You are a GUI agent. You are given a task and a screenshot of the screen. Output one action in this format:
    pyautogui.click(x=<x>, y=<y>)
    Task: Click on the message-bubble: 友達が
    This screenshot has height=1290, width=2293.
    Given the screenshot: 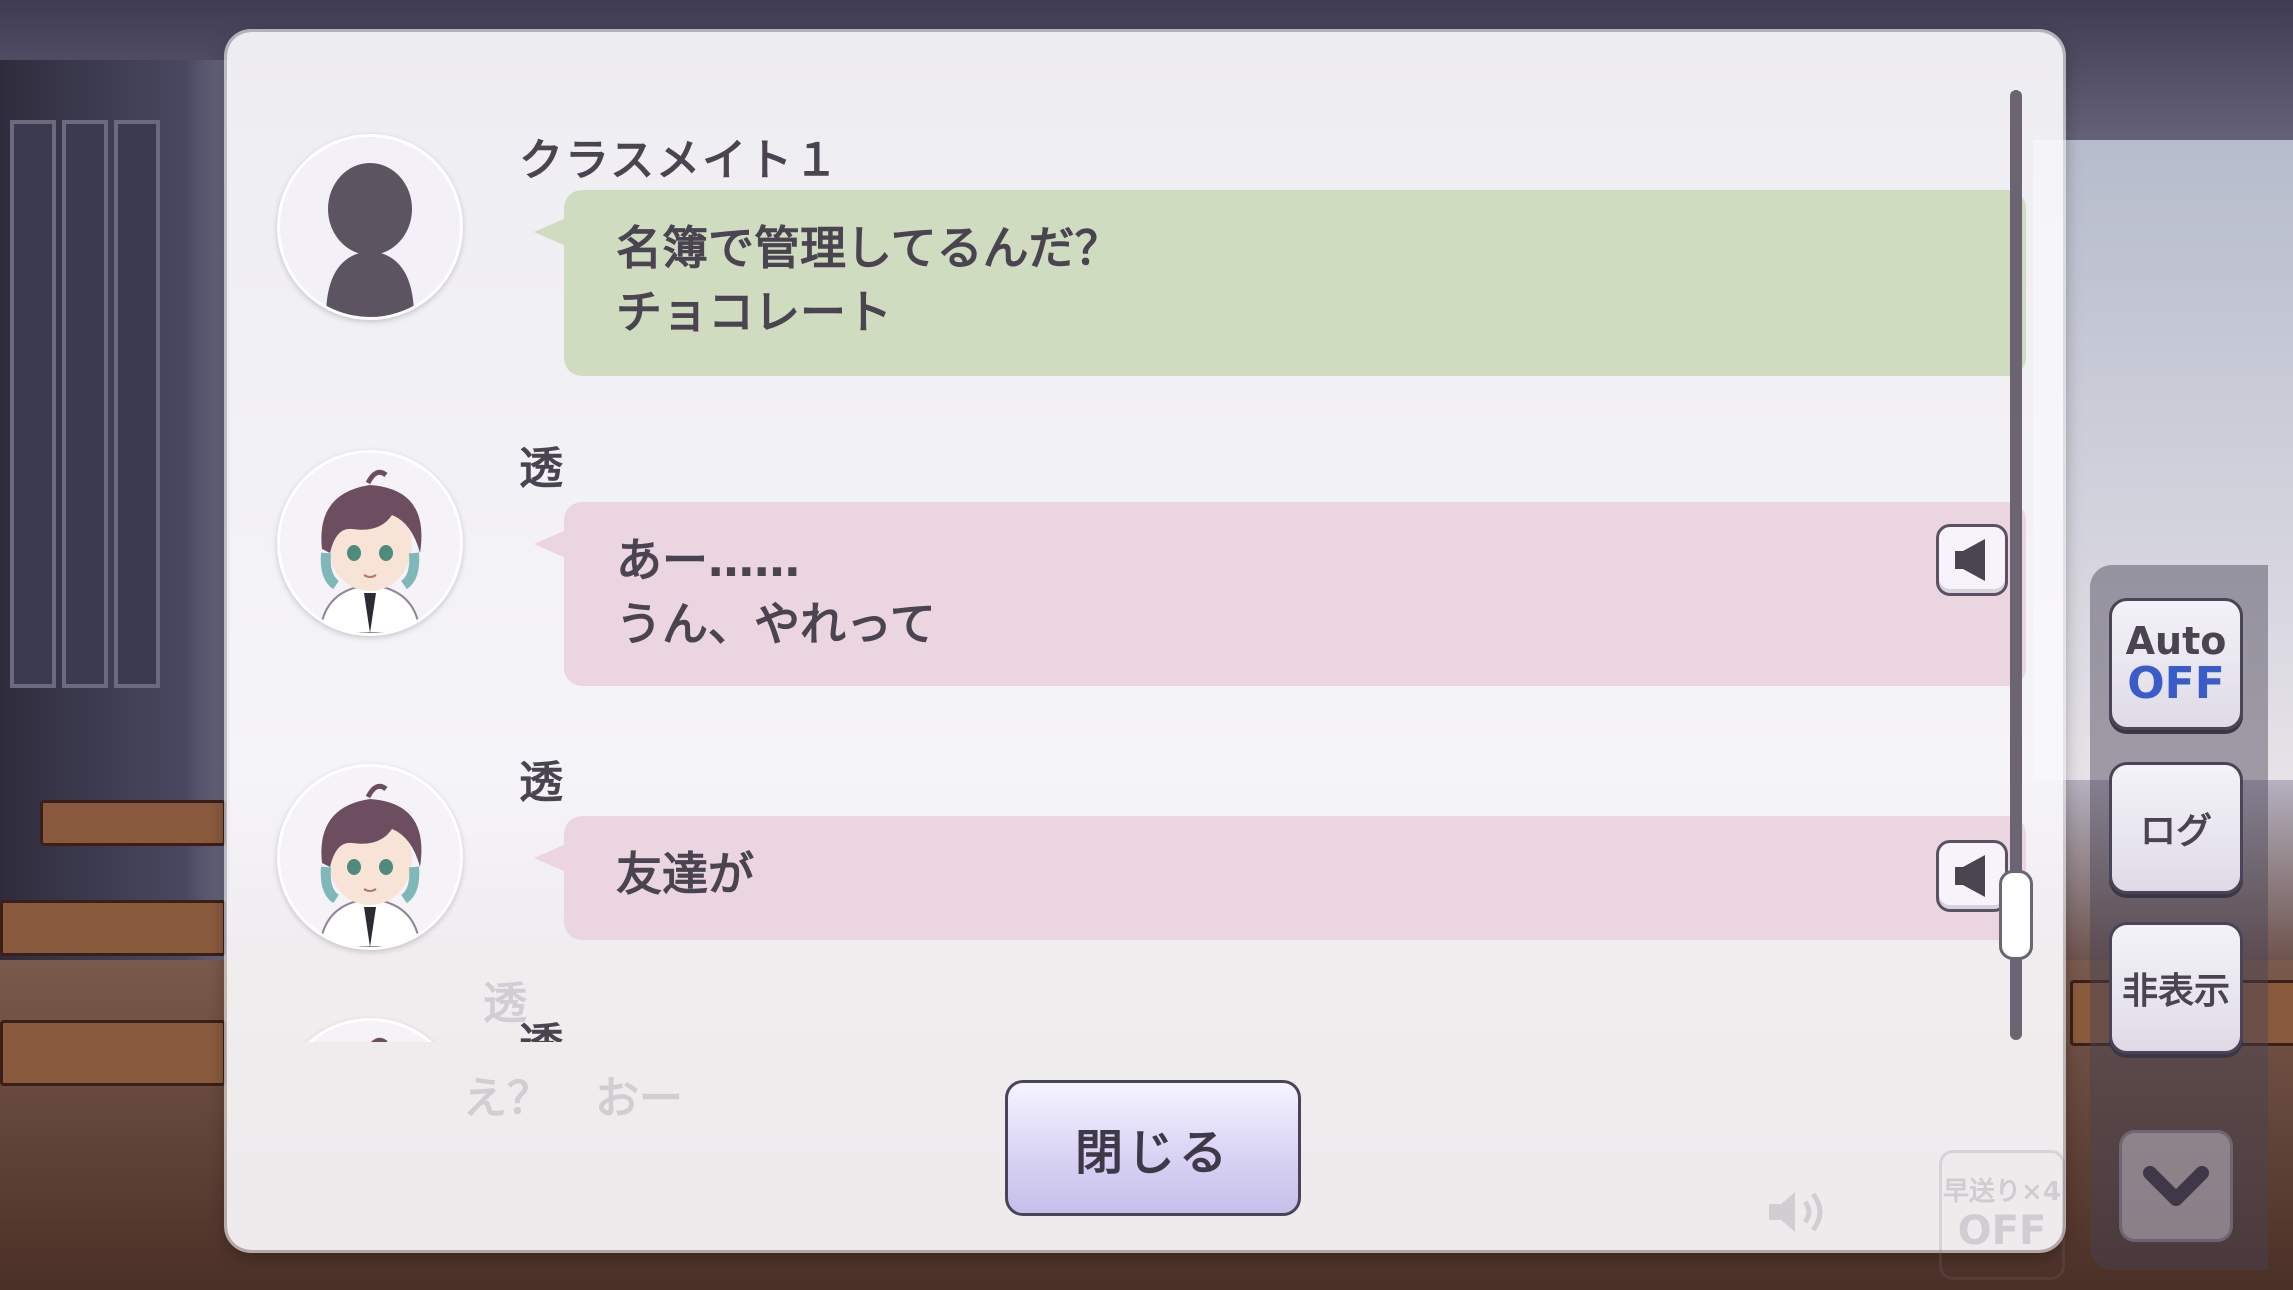 What is the action you would take?
    pyautogui.click(x=1280, y=878)
    